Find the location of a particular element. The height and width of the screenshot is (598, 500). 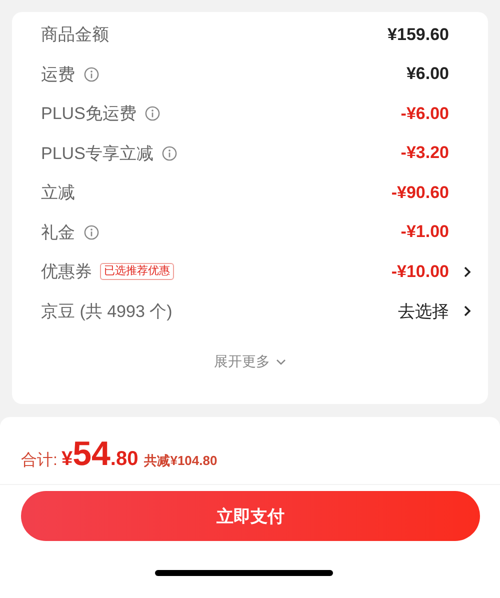

currency-symbol: ¥ is located at coordinates (67, 459).